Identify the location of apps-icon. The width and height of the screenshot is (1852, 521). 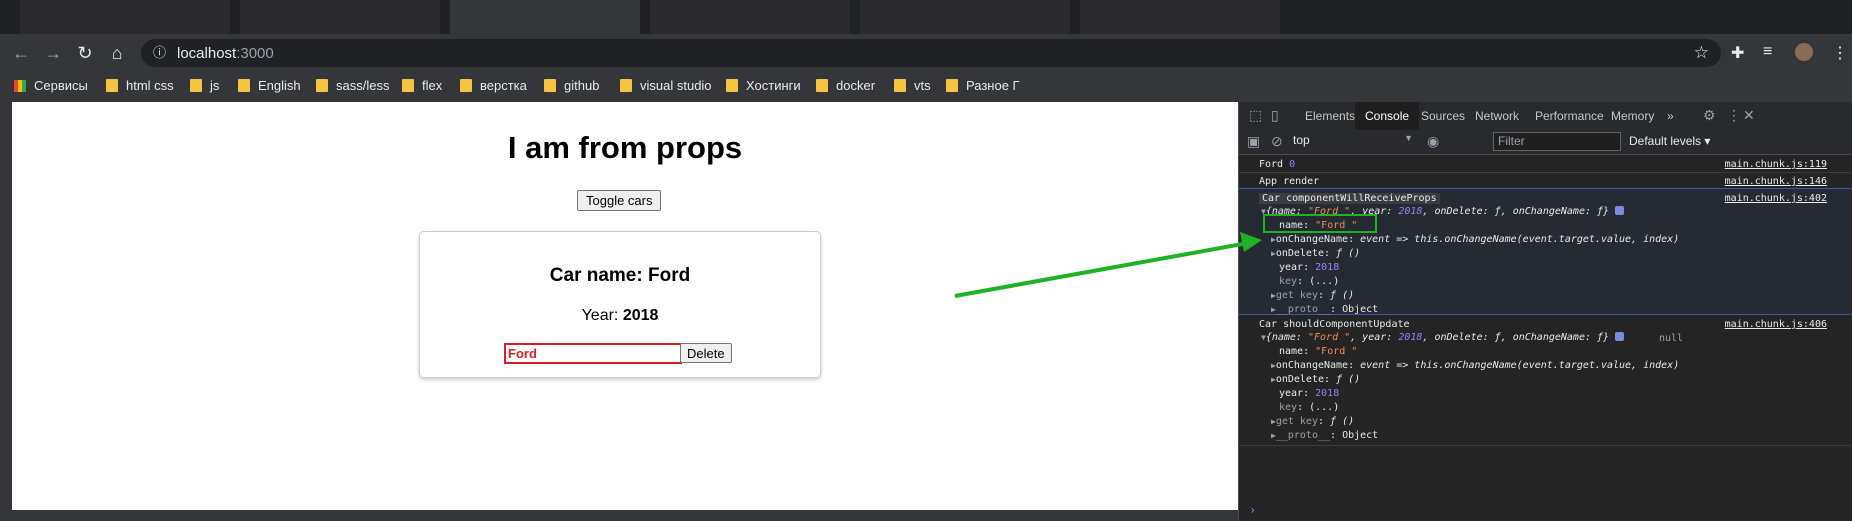
(20, 86).